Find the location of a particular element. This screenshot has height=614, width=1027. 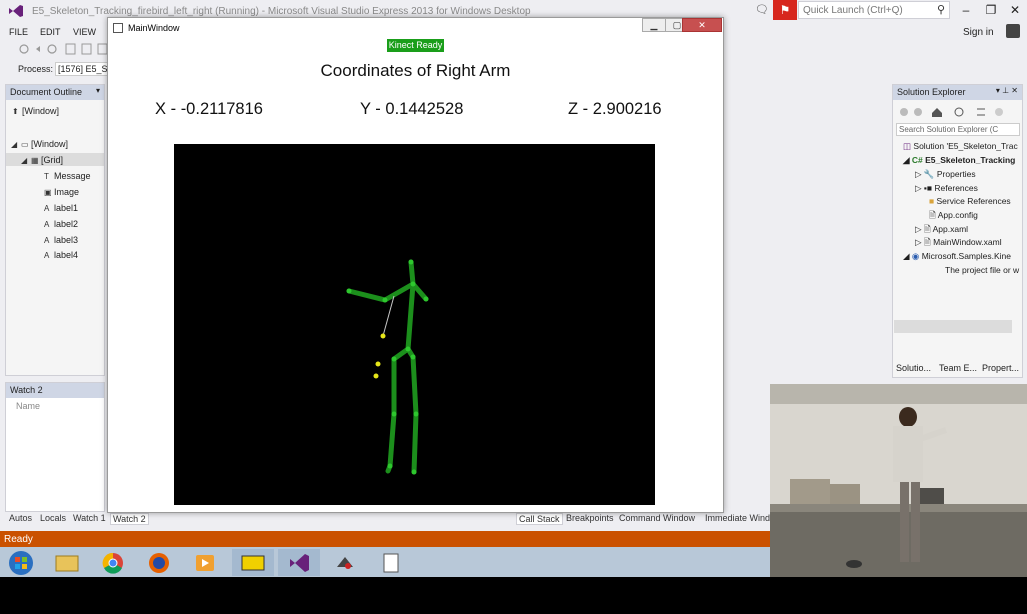

kinect-app-icon is located at coordinates (345, 562).